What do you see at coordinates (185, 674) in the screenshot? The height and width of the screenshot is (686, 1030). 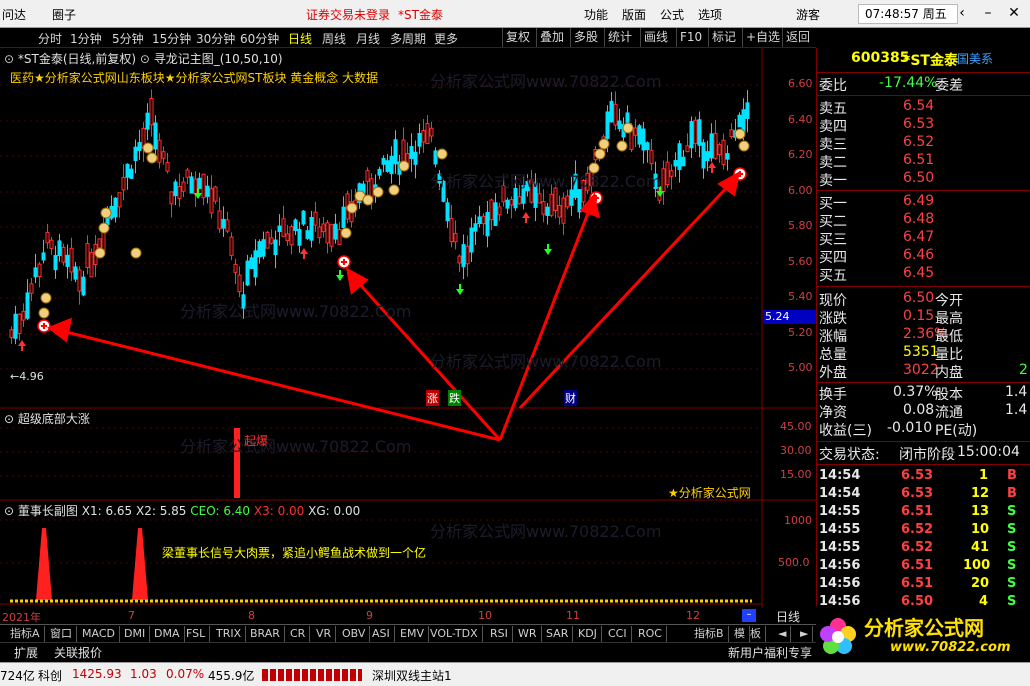 I see `status-star-pct: 0.07%` at bounding box center [185, 674].